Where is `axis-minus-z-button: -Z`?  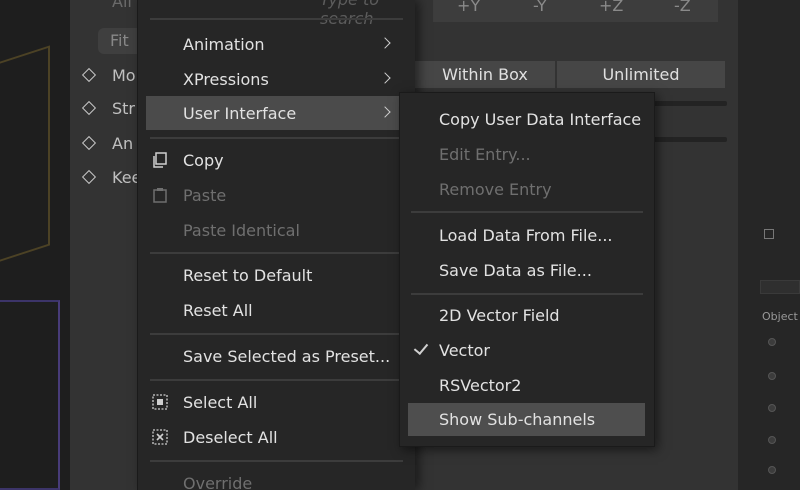
axis-minus-z-button: -Z is located at coordinates (682, 11).